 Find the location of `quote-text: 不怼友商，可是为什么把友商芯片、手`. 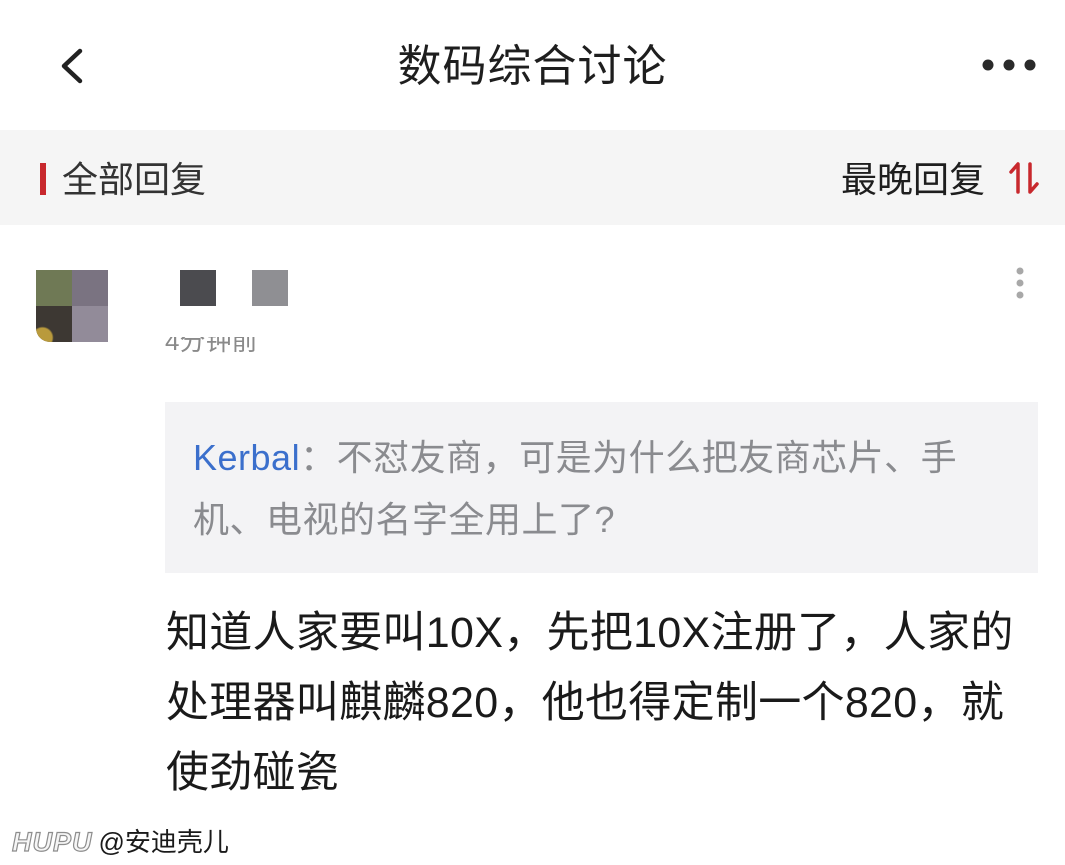

quote-text: 不怼友商，可是为什么把友商芯片、手 is located at coordinates (647, 457).